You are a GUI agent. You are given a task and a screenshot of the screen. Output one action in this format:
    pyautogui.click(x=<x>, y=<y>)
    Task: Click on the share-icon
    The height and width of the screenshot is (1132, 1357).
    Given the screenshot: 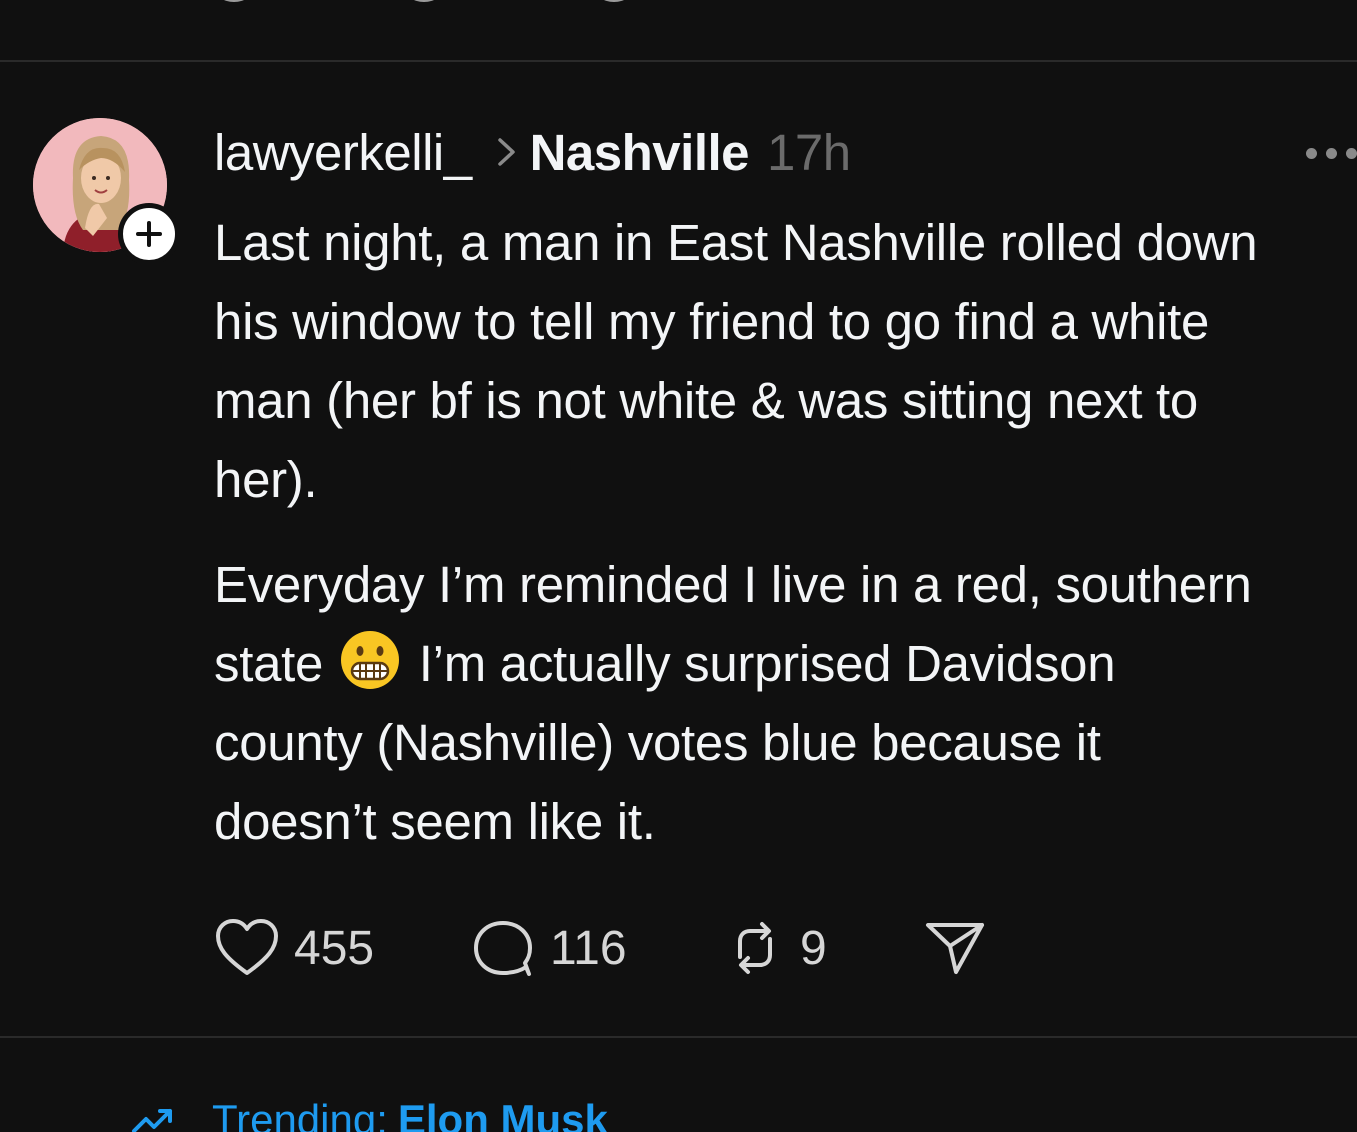 What is the action you would take?
    pyautogui.click(x=955, y=948)
    